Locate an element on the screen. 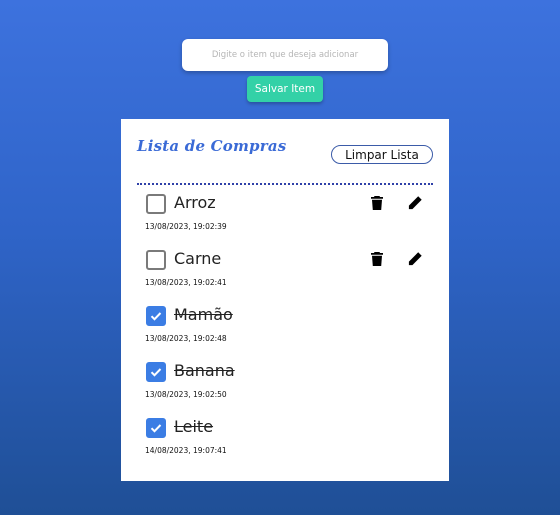 This screenshot has width=560, height=515. item-name: Mamão is located at coordinates (203, 314).